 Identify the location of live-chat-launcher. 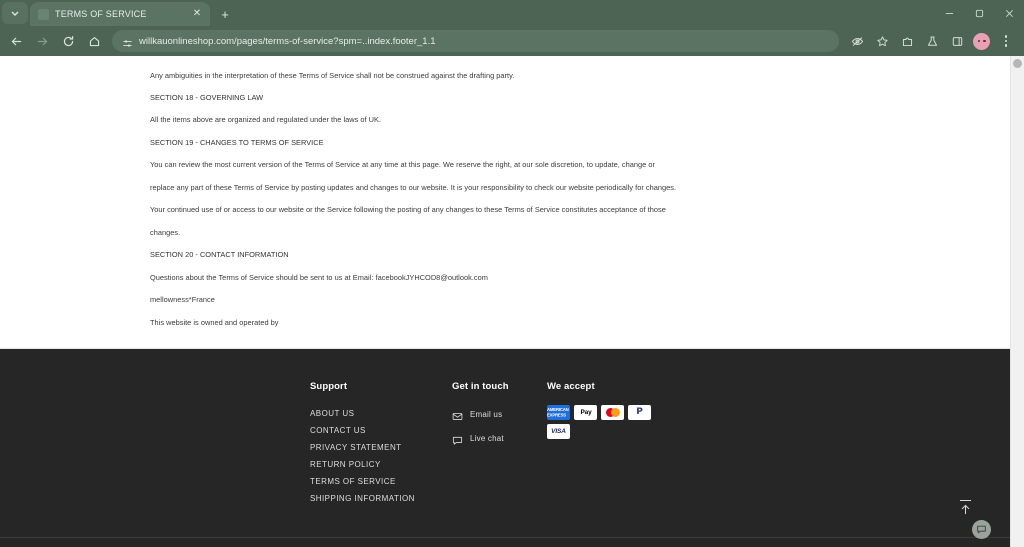
(981, 529).